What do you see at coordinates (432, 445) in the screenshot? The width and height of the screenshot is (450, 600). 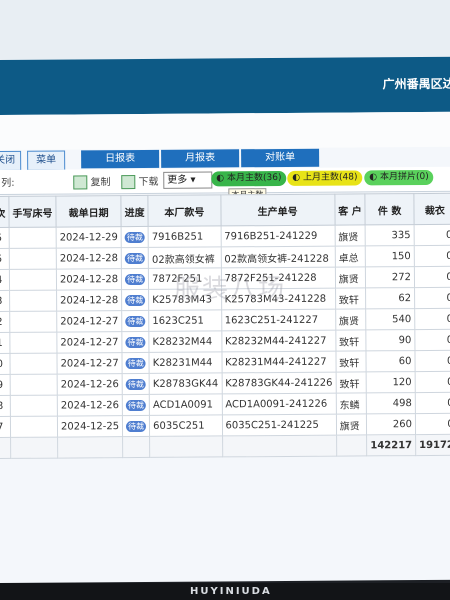 I see `total-cell: 19172` at bounding box center [432, 445].